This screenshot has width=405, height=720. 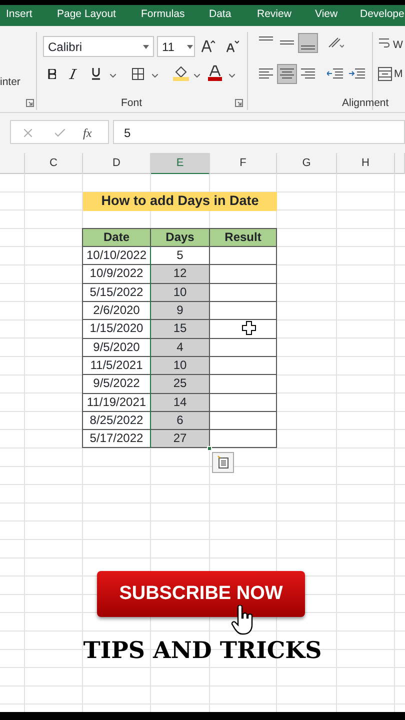 What do you see at coordinates (181, 73) in the screenshot?
I see `fill-color-icon` at bounding box center [181, 73].